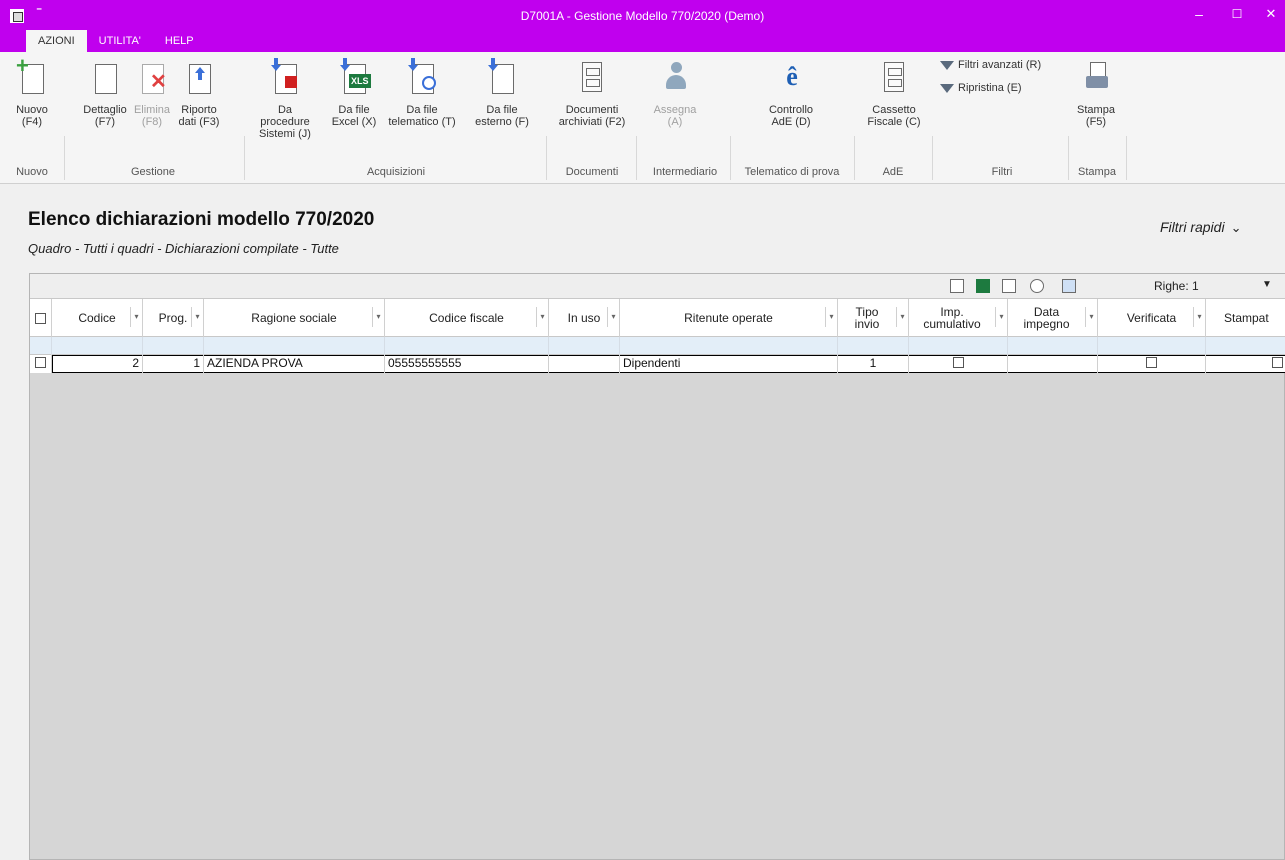 Image resolution: width=1285 pixels, height=860 pixels. Describe the element at coordinates (97, 364) in the screenshot. I see `cell-codice: 2` at that location.